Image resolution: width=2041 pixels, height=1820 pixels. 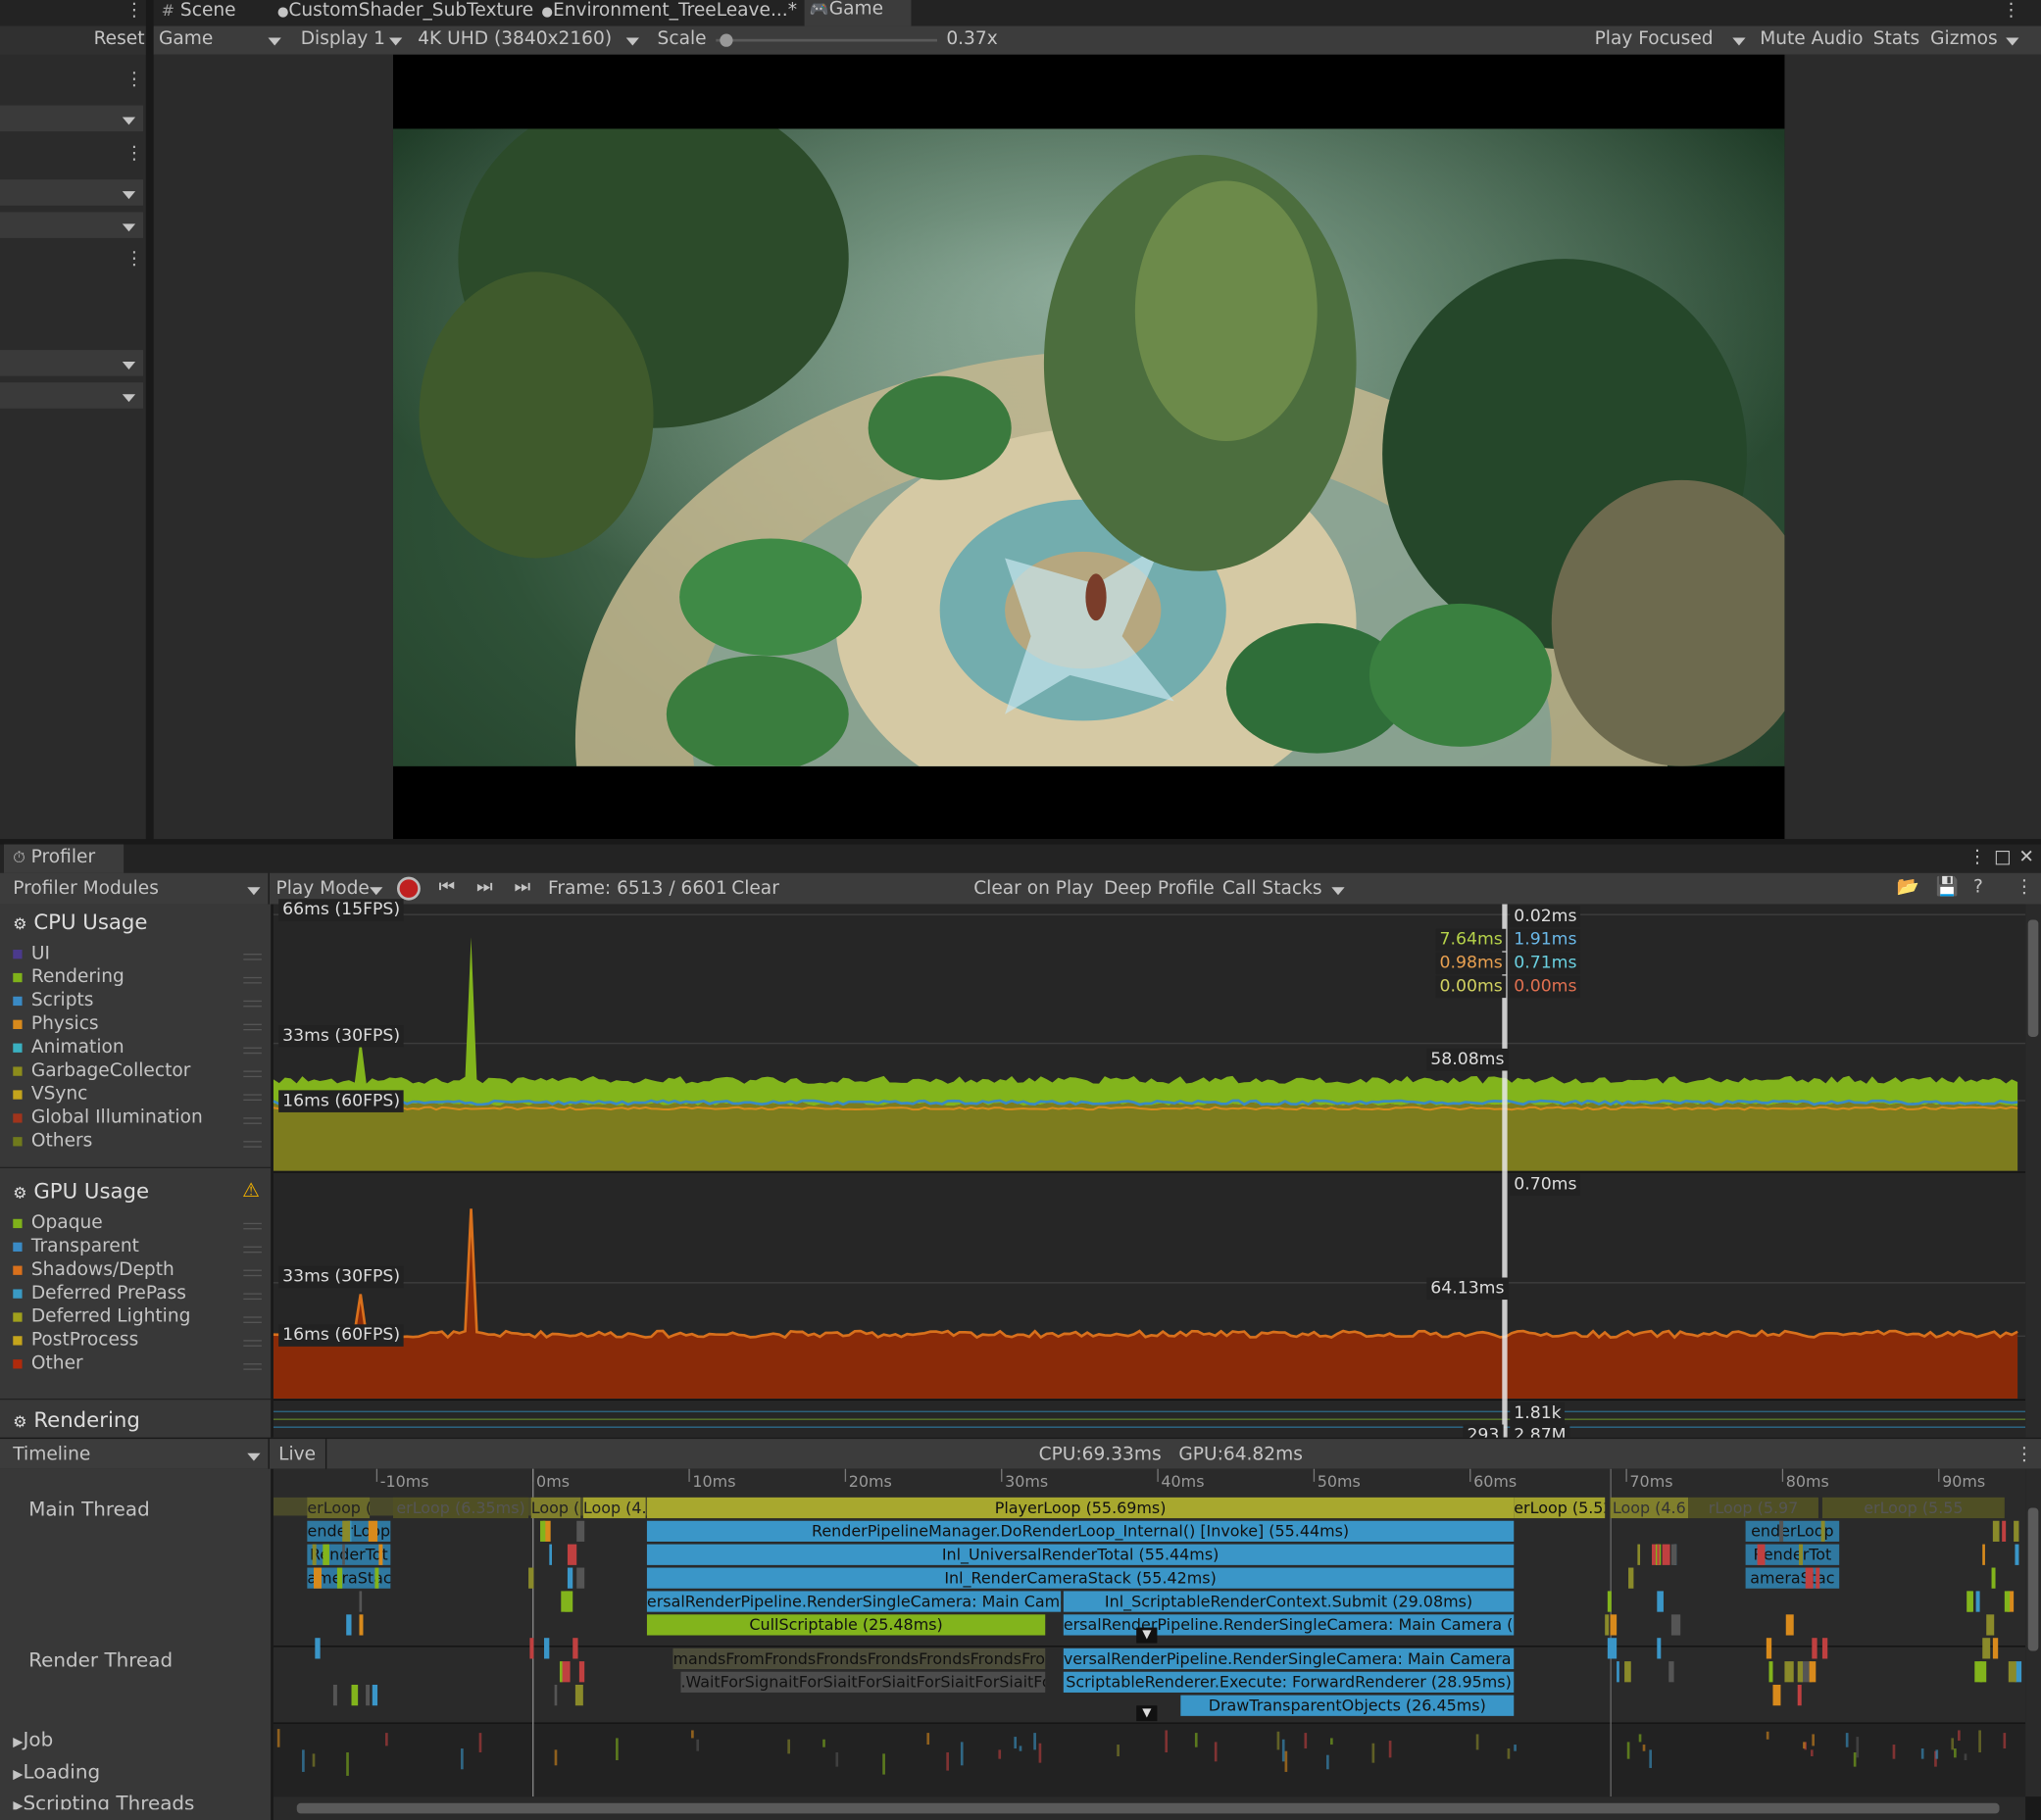 What do you see at coordinates (80, 922) in the screenshot?
I see `cpu-module-title: ⚙ CPU Usage` at bounding box center [80, 922].